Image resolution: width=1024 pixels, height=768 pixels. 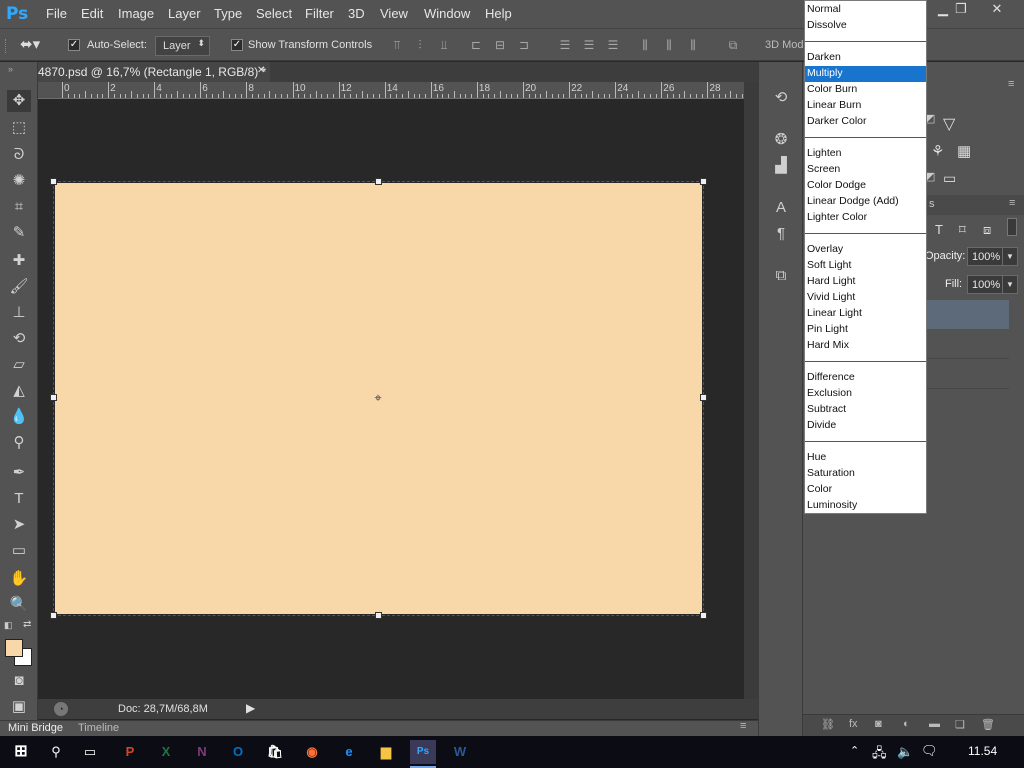 I want to click on panel-menu-icon: ≡, so click(x=743, y=726).